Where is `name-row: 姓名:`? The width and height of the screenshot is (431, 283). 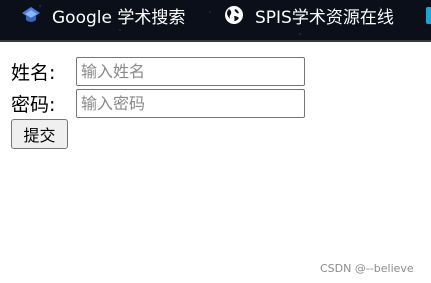
name-row: 姓名: is located at coordinates (158, 71).